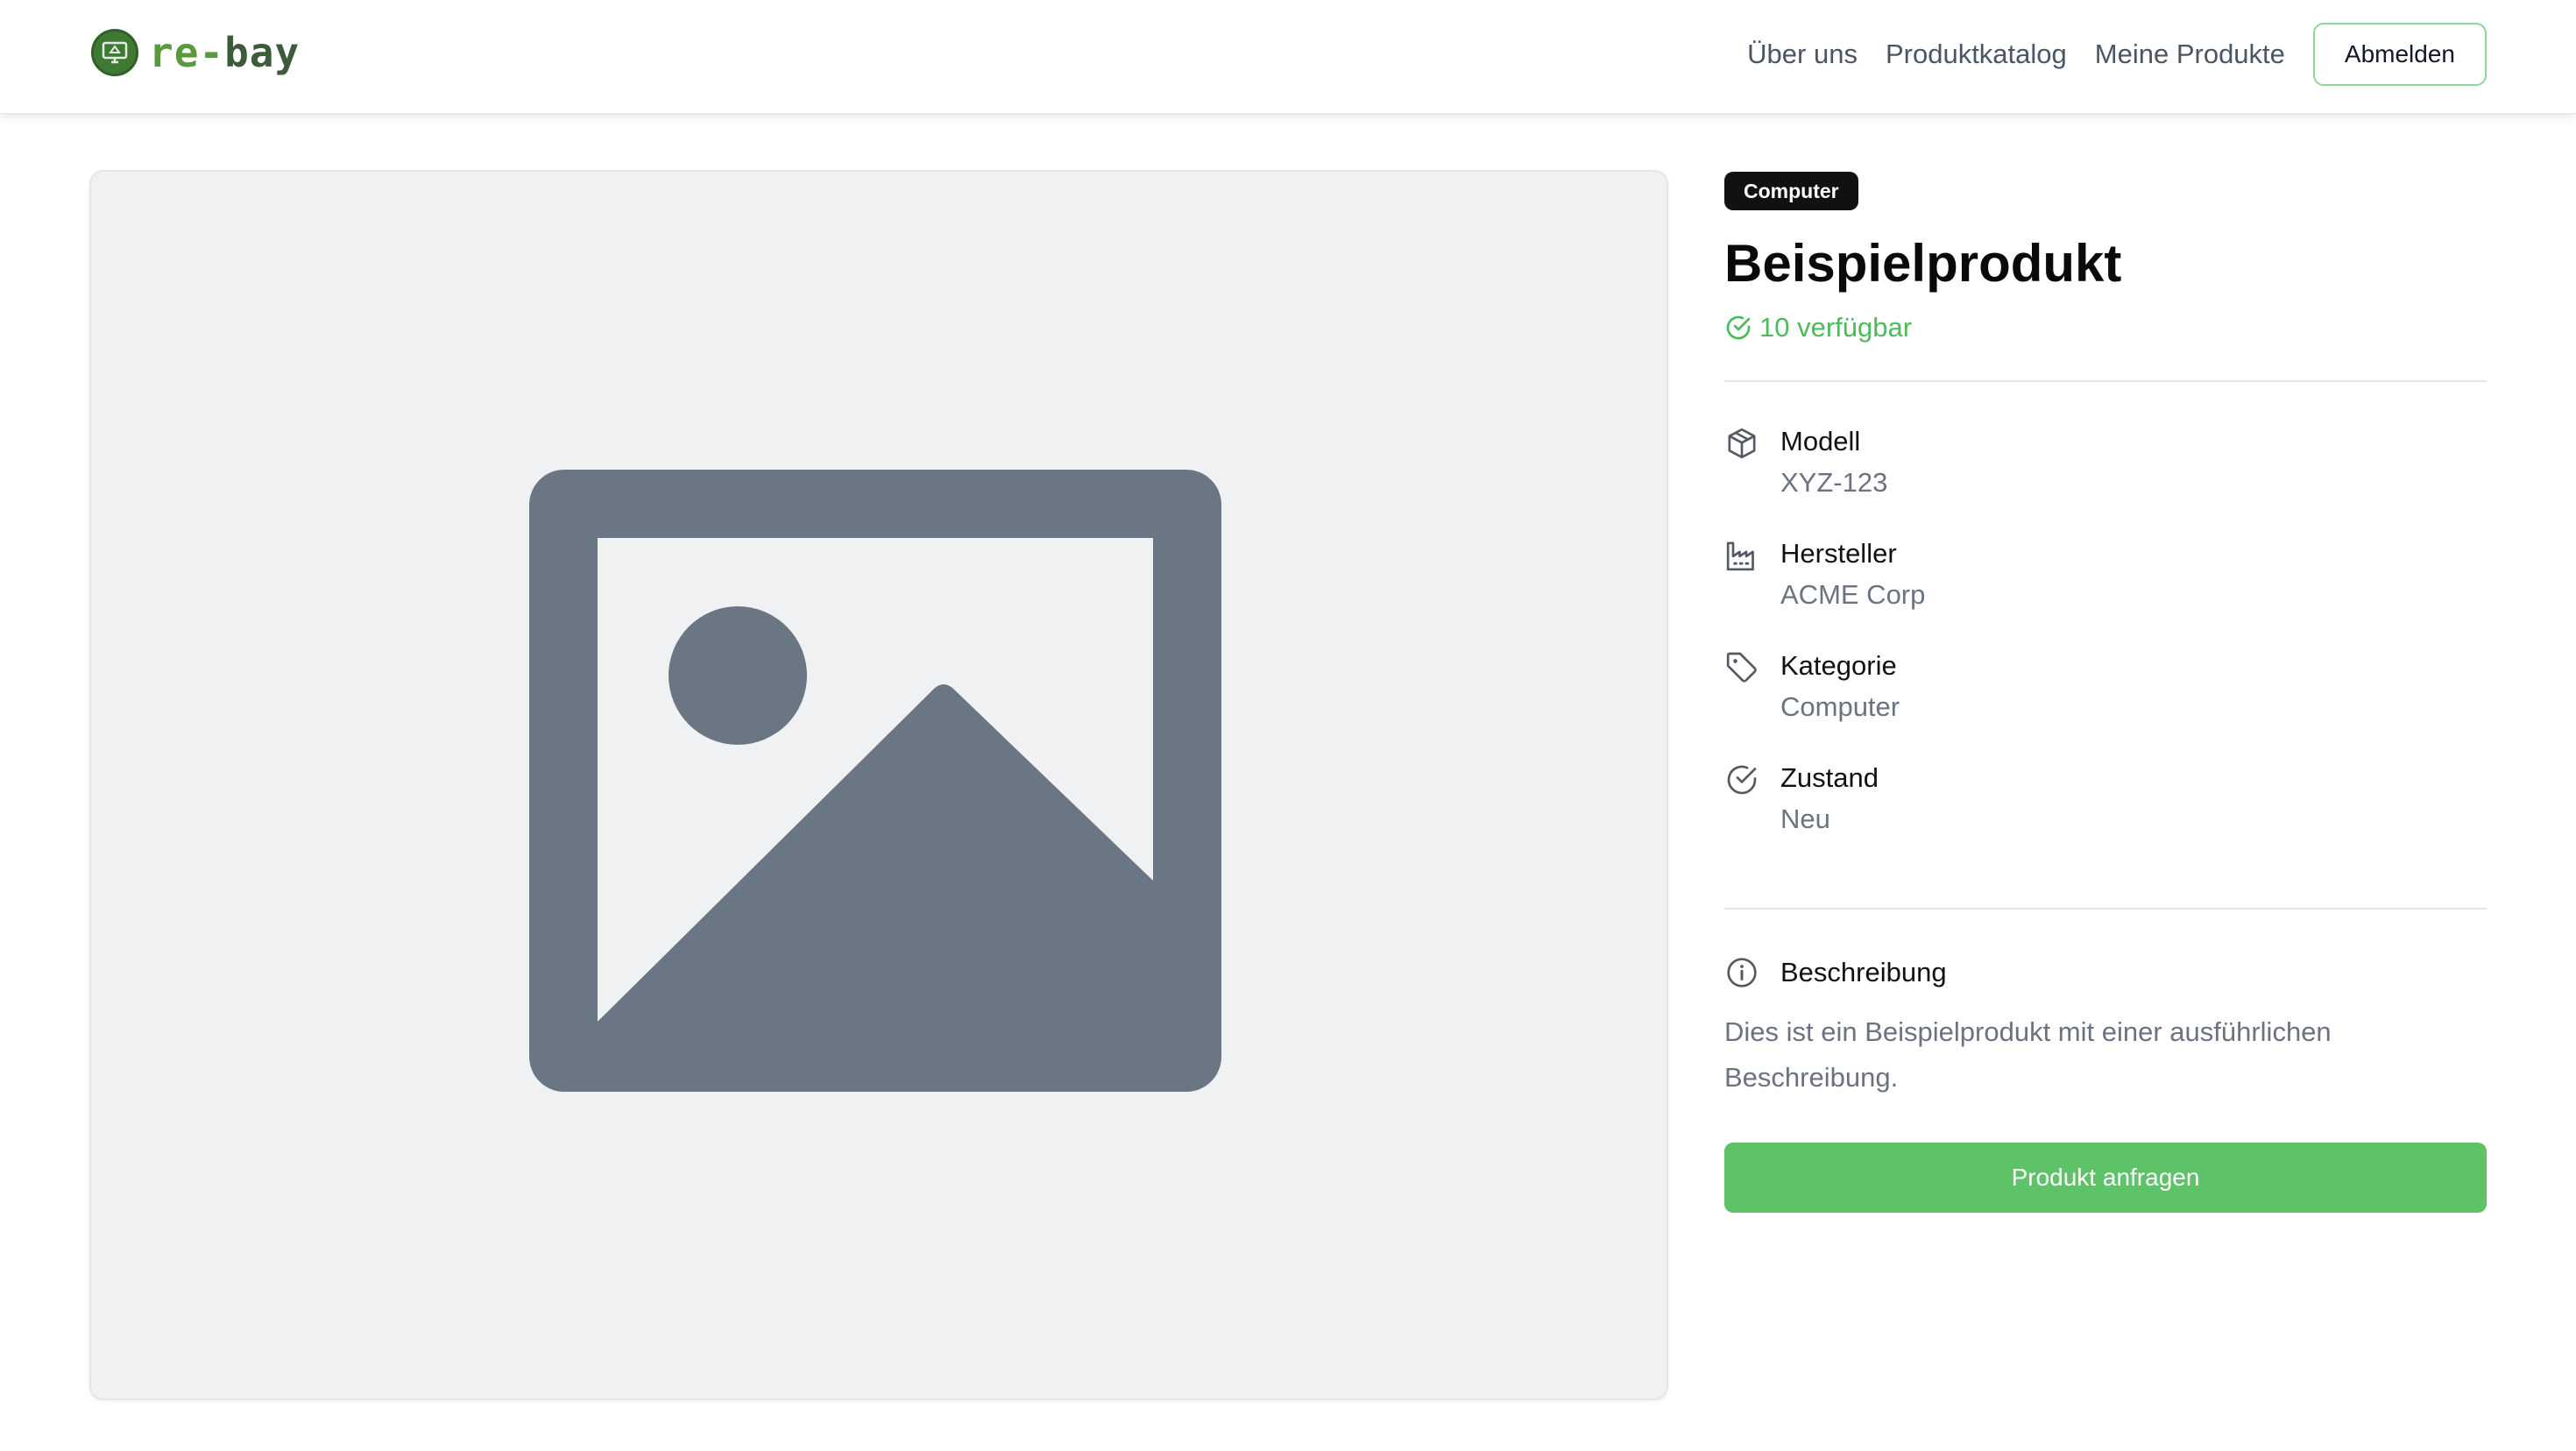 Image resolution: width=2576 pixels, height=1451 pixels. What do you see at coordinates (1838, 553) in the screenshot?
I see `spec-label: Hersteller` at bounding box center [1838, 553].